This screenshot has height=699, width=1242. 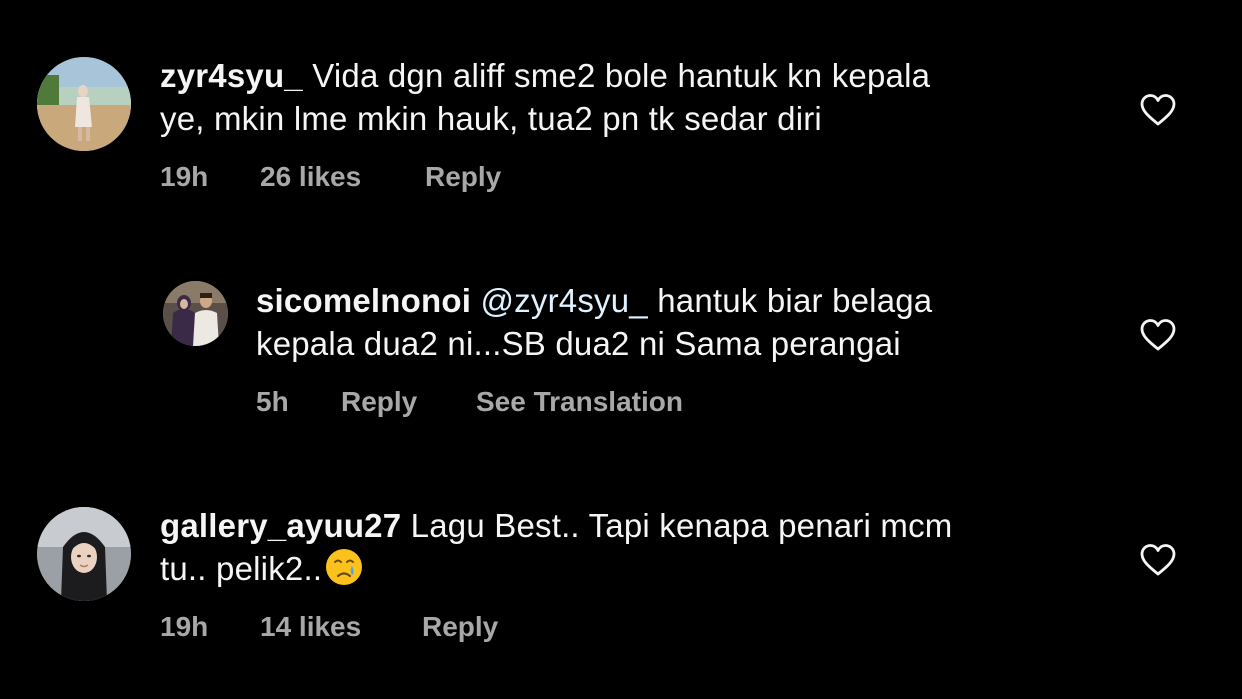 I want to click on avatar-photo-couple, so click(x=195, y=313).